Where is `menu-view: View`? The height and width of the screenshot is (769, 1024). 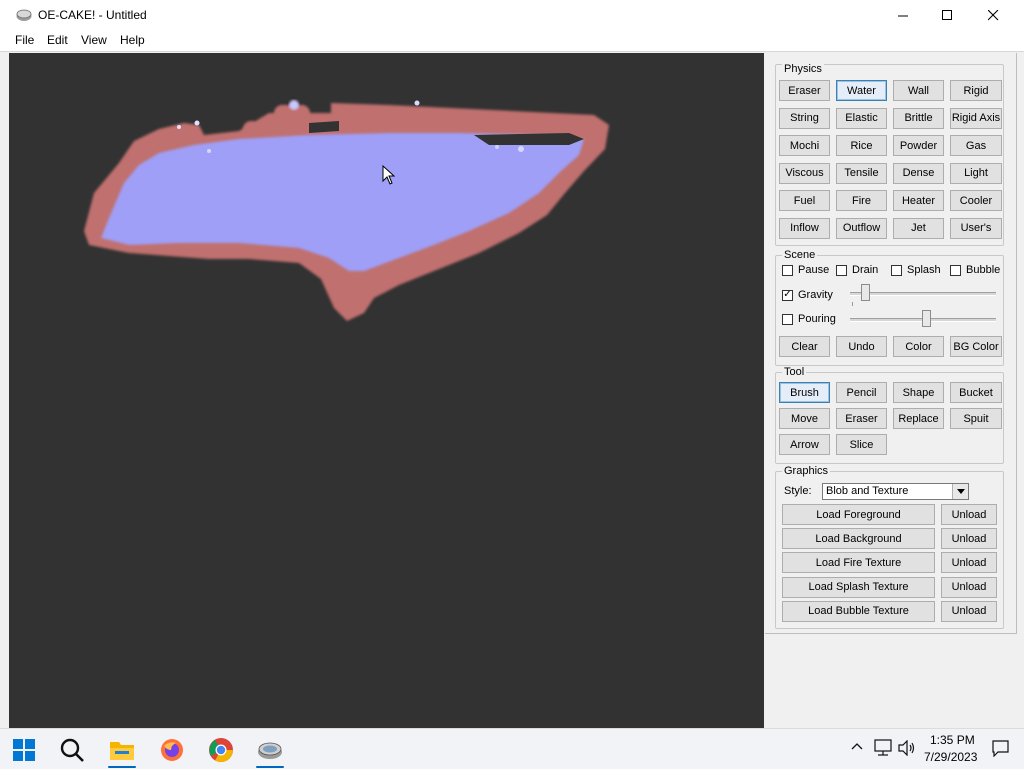 menu-view: View is located at coordinates (94, 40).